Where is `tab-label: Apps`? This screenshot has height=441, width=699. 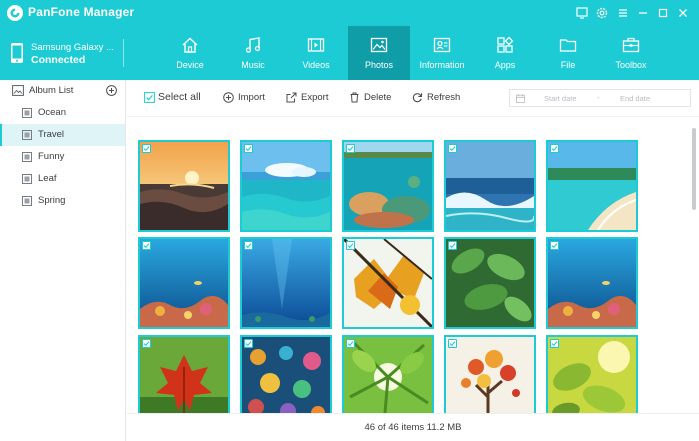
tab-label: Apps is located at coordinates (505, 65).